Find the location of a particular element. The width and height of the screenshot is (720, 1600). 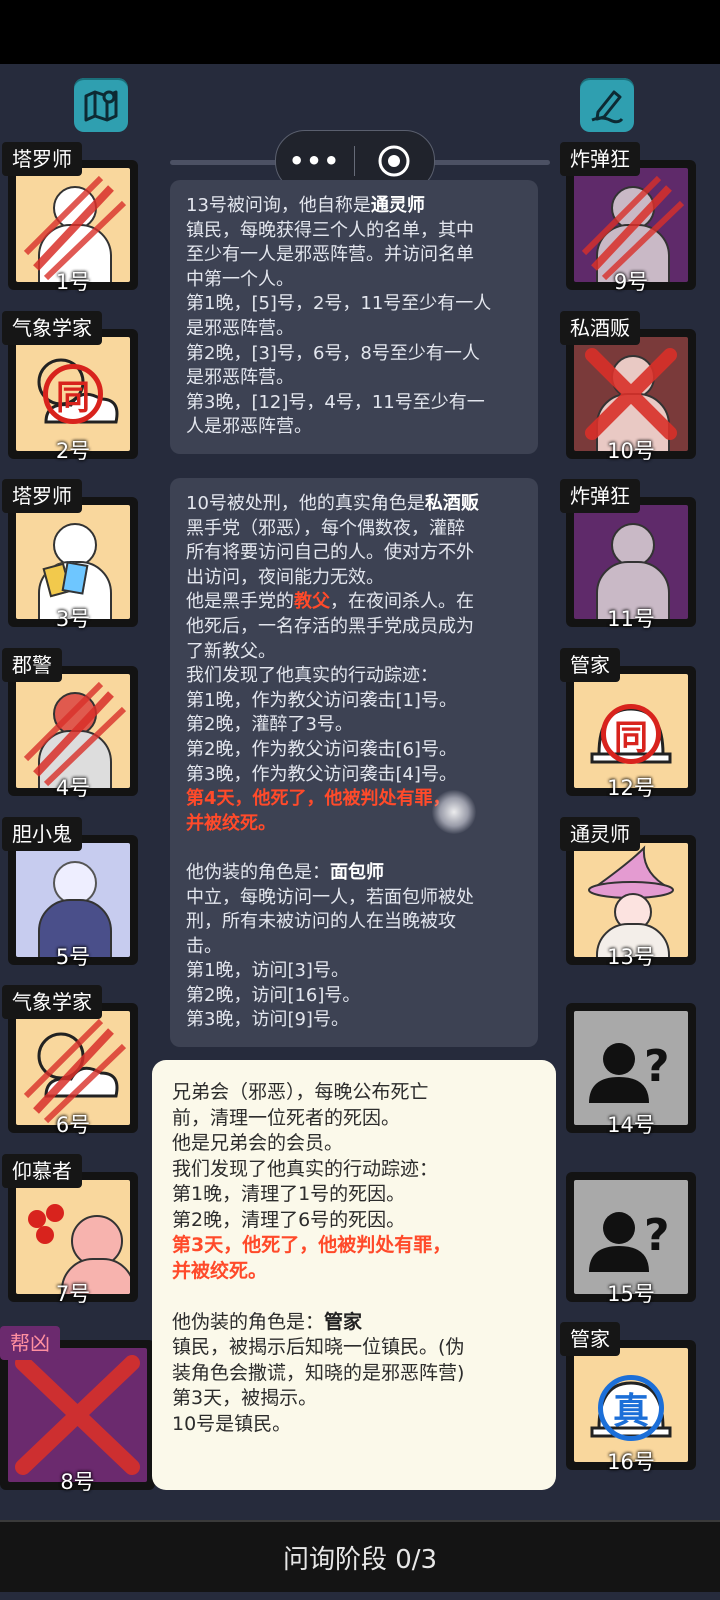

edit-note-icon is located at coordinates (607, 105).